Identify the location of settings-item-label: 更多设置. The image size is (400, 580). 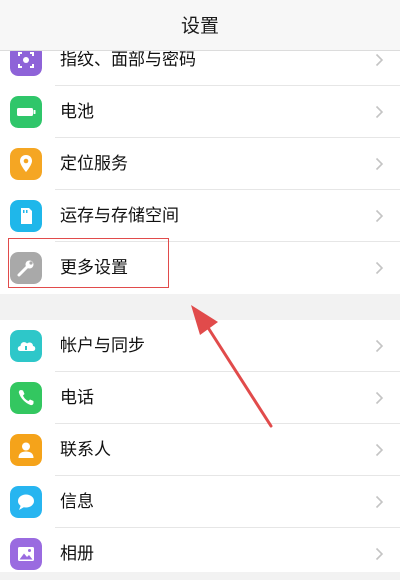
(94, 268).